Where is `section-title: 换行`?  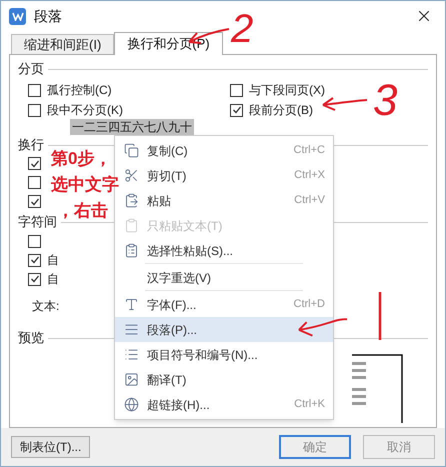 section-title: 换行 is located at coordinates (31, 145).